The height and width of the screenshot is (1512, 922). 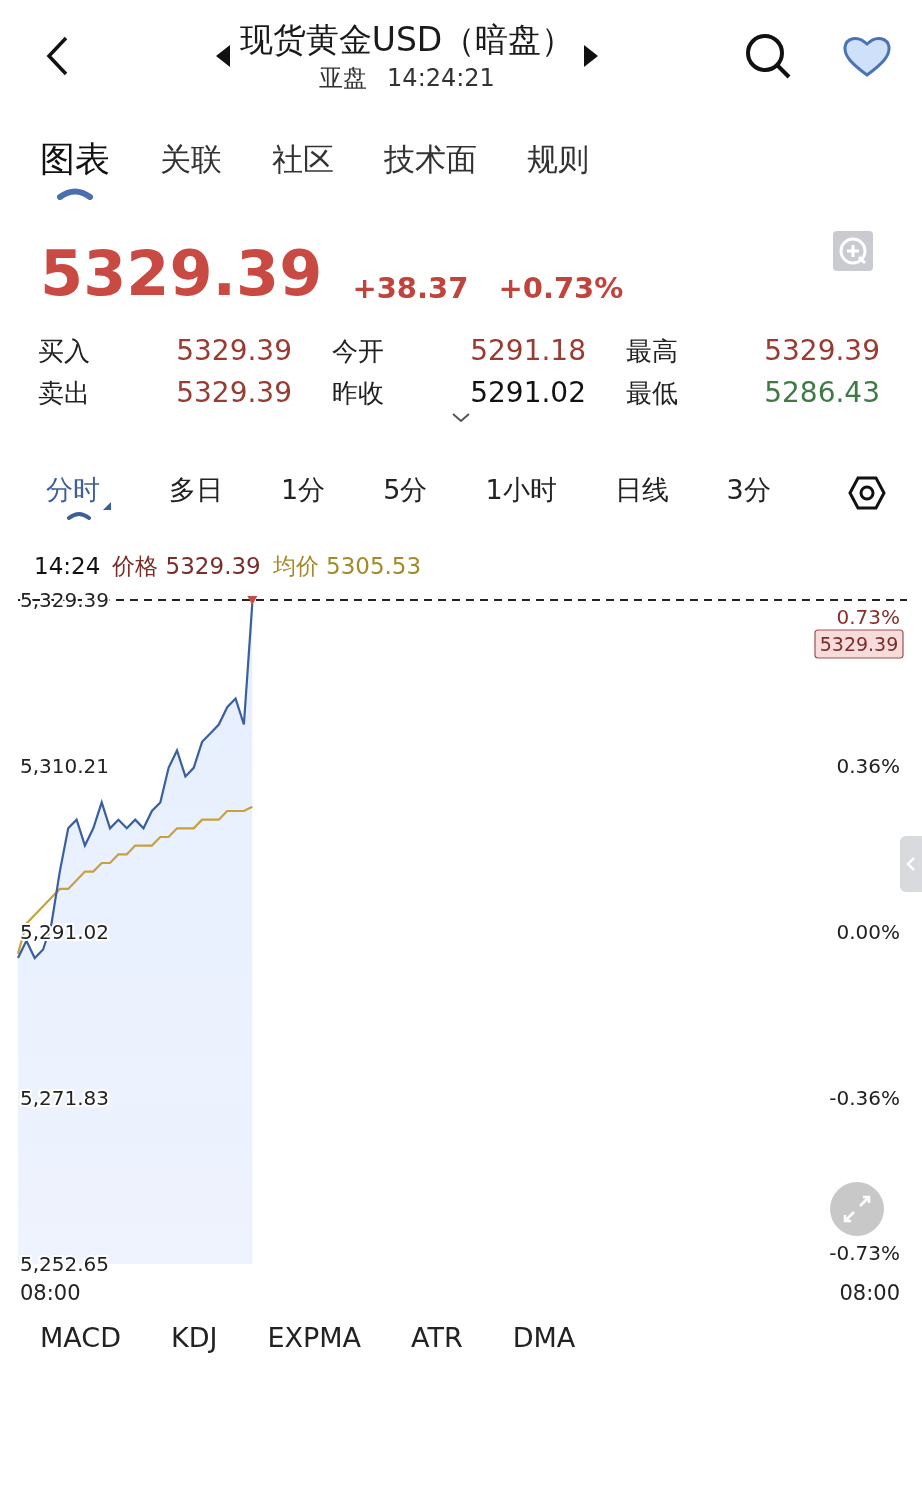 I want to click on tab: 关联, so click(x=191, y=168).